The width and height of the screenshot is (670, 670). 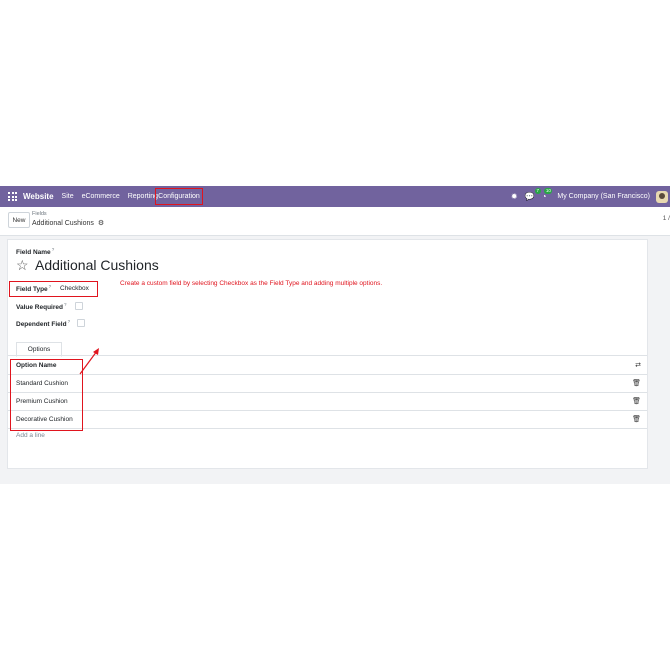 I want to click on column-settings-icon: ⇄, so click(x=638, y=365).